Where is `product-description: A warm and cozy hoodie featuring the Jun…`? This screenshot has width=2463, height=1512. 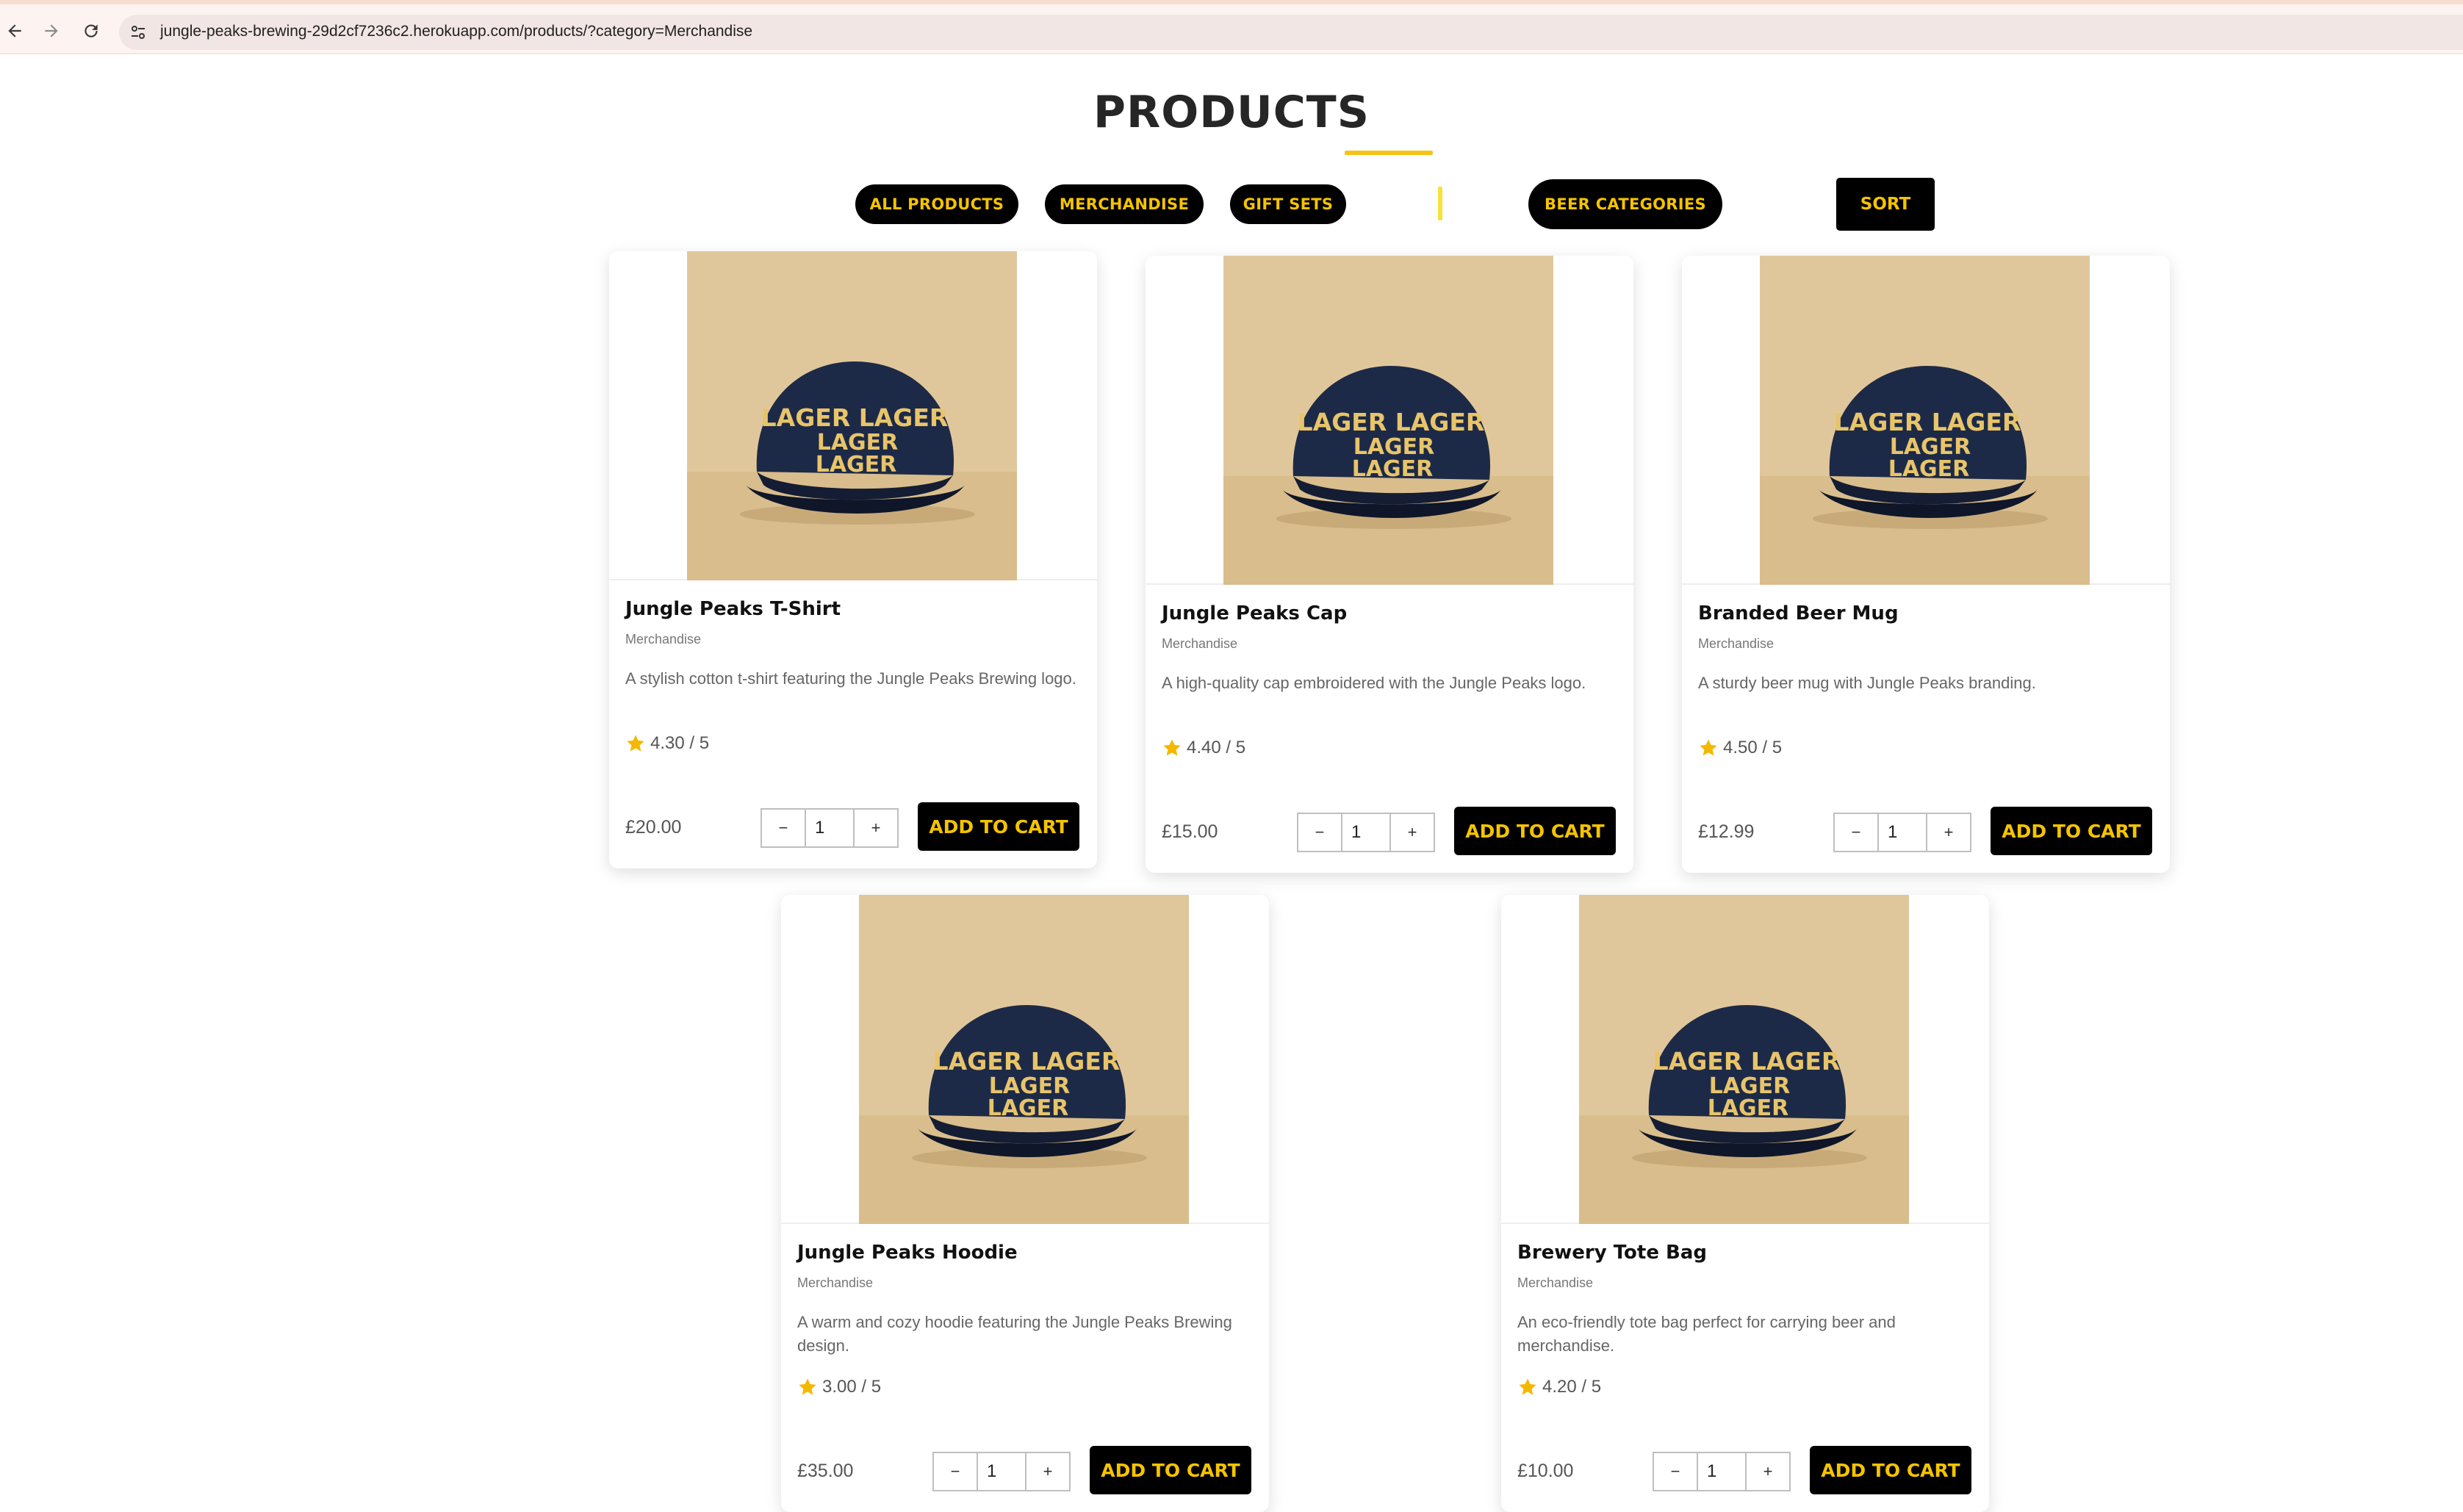
product-description: A warm and cozy hoodie featuring the Jun… is located at coordinates (1014, 1334).